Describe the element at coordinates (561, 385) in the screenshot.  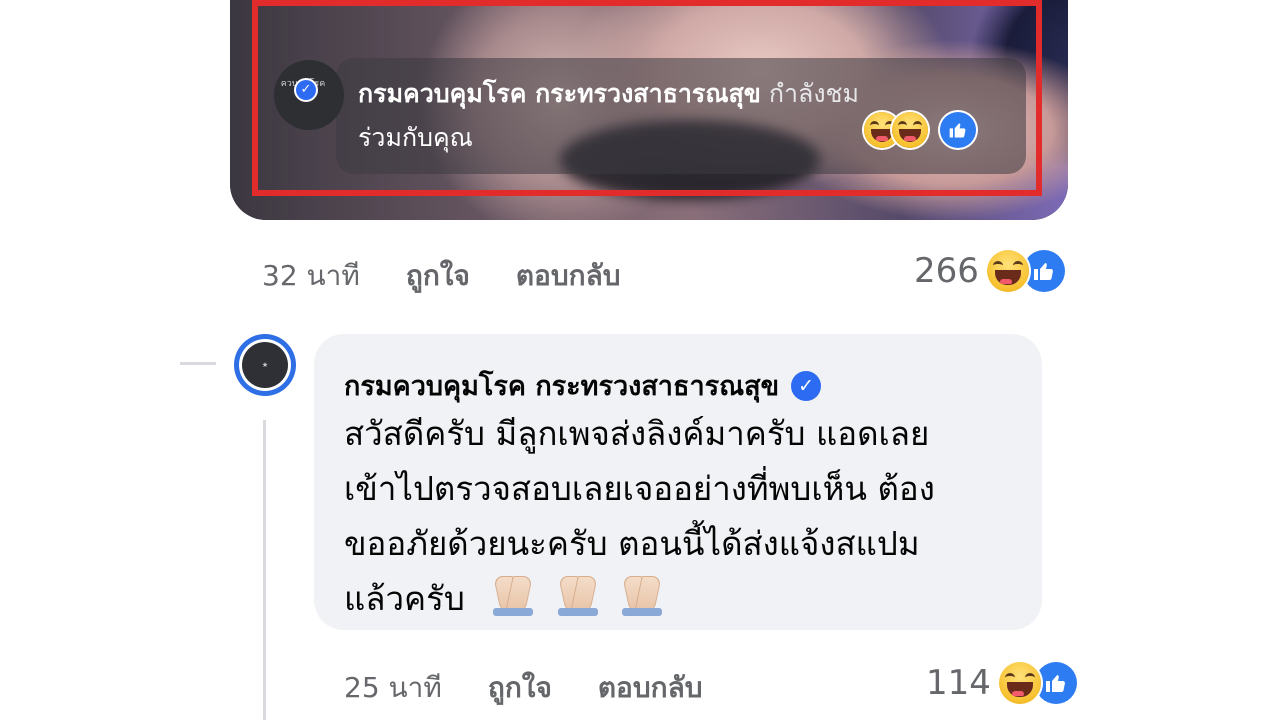
I see `reply-author-name: กรมควบคุมโรค กระทรวงสาธารณสุข` at that location.